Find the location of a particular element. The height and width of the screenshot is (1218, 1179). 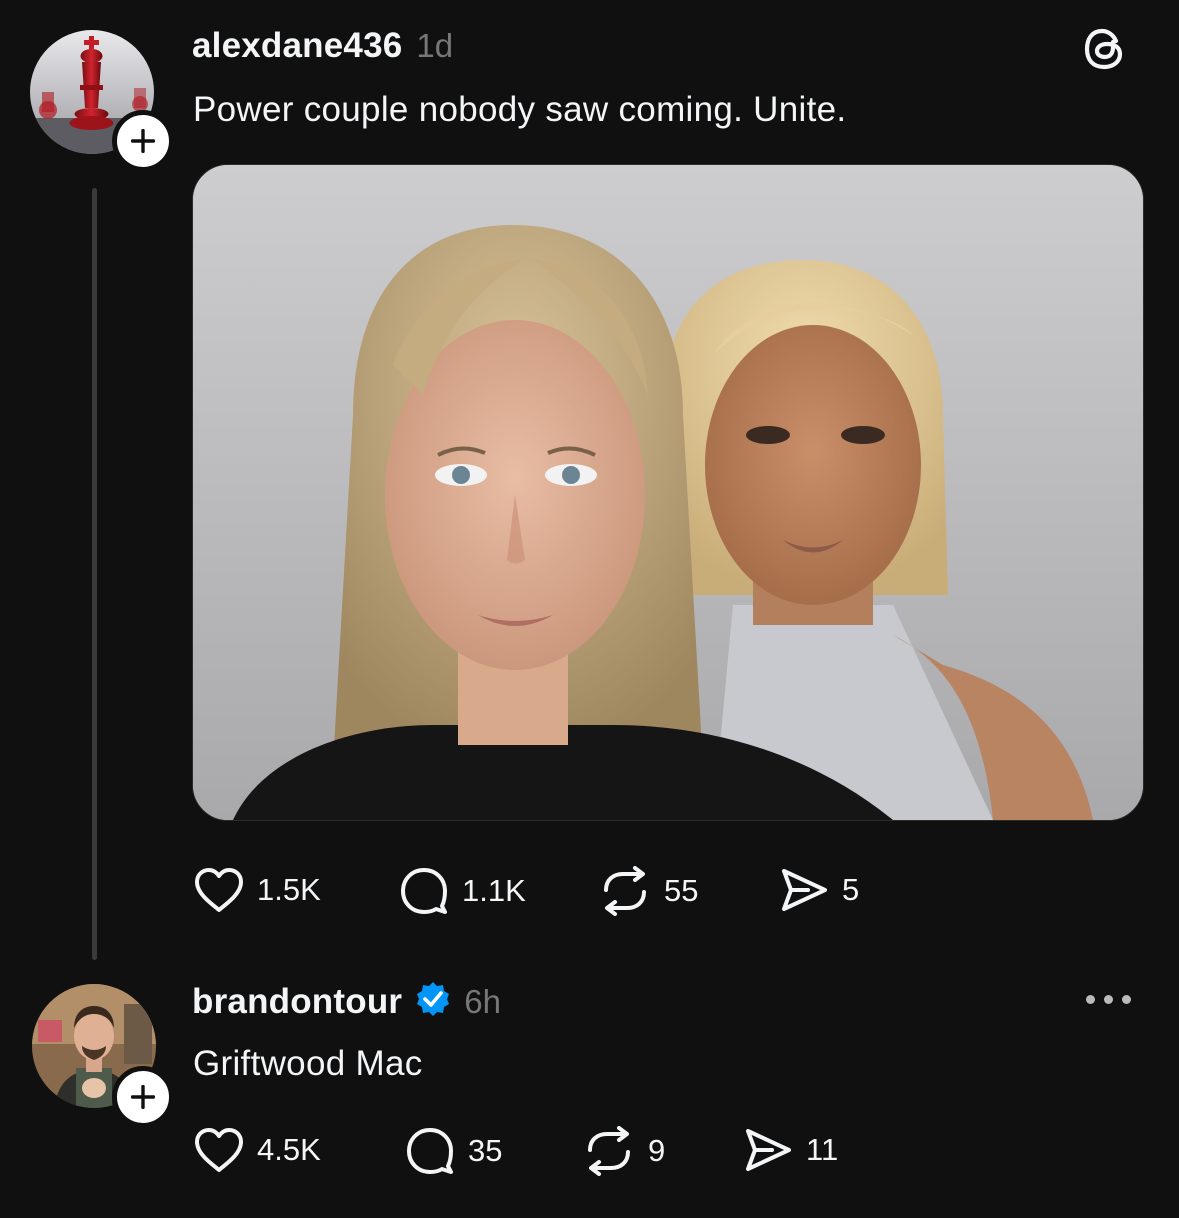

username: brandontour is located at coordinates (297, 1002).